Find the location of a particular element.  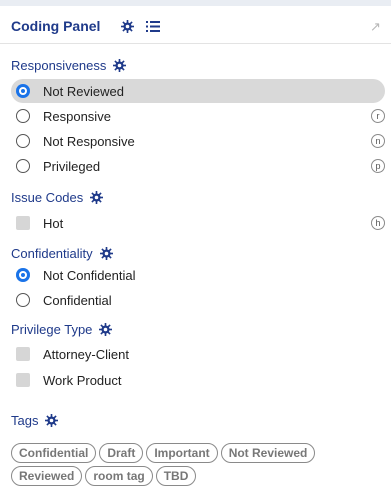

section-title-privilege-type: Privilege Type is located at coordinates (62, 329).